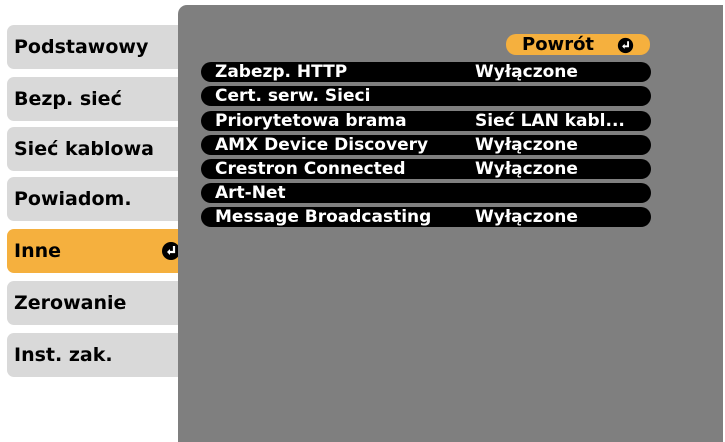 The width and height of the screenshot is (725, 442). What do you see at coordinates (426, 169) in the screenshot?
I see `menu-item-crestron-connected: Crestron Connected Wyłączone` at bounding box center [426, 169].